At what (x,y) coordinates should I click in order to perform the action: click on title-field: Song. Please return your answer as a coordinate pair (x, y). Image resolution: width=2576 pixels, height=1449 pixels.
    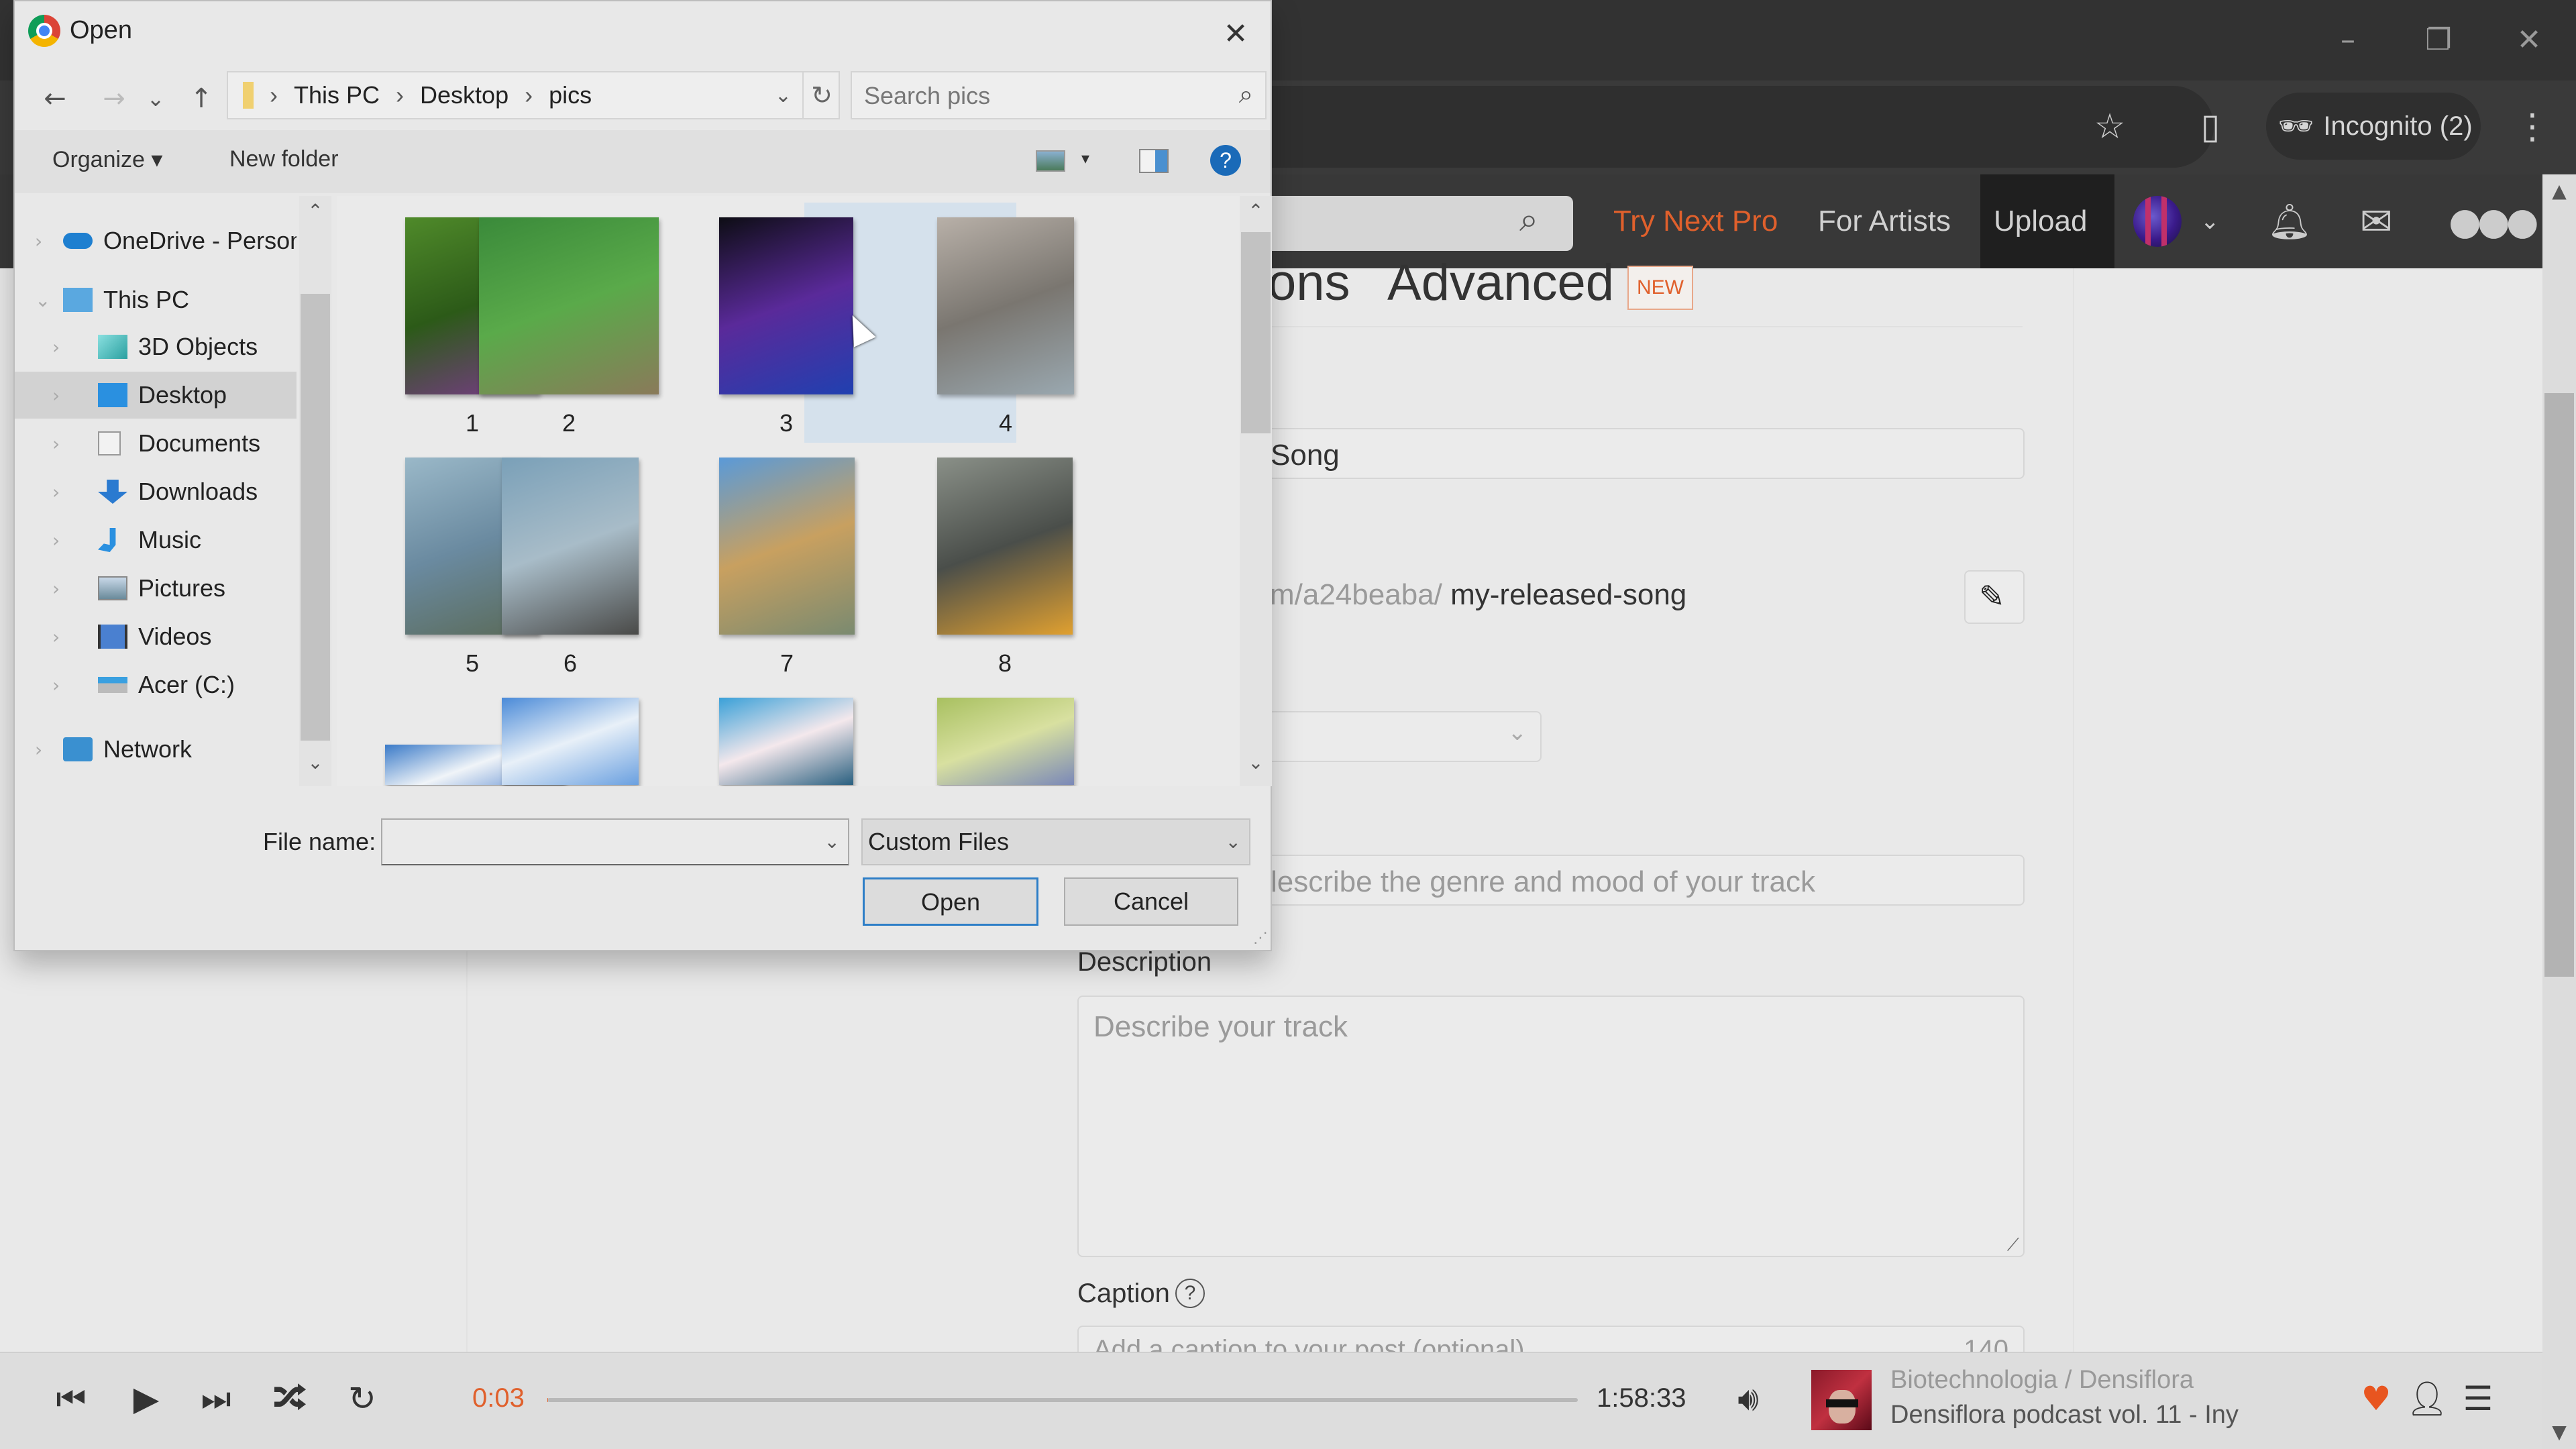
    Looking at the image, I should click on (1643, 453).